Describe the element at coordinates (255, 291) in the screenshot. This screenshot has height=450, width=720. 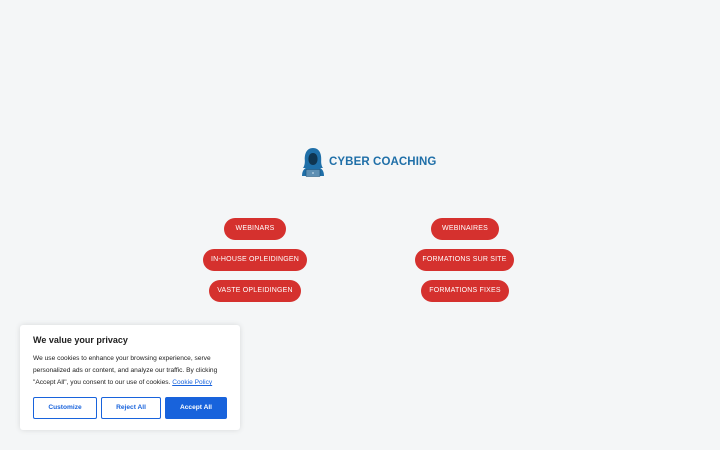
I see `vaste-opleidingen-link: VASTE OPLEIDINGEN` at that location.